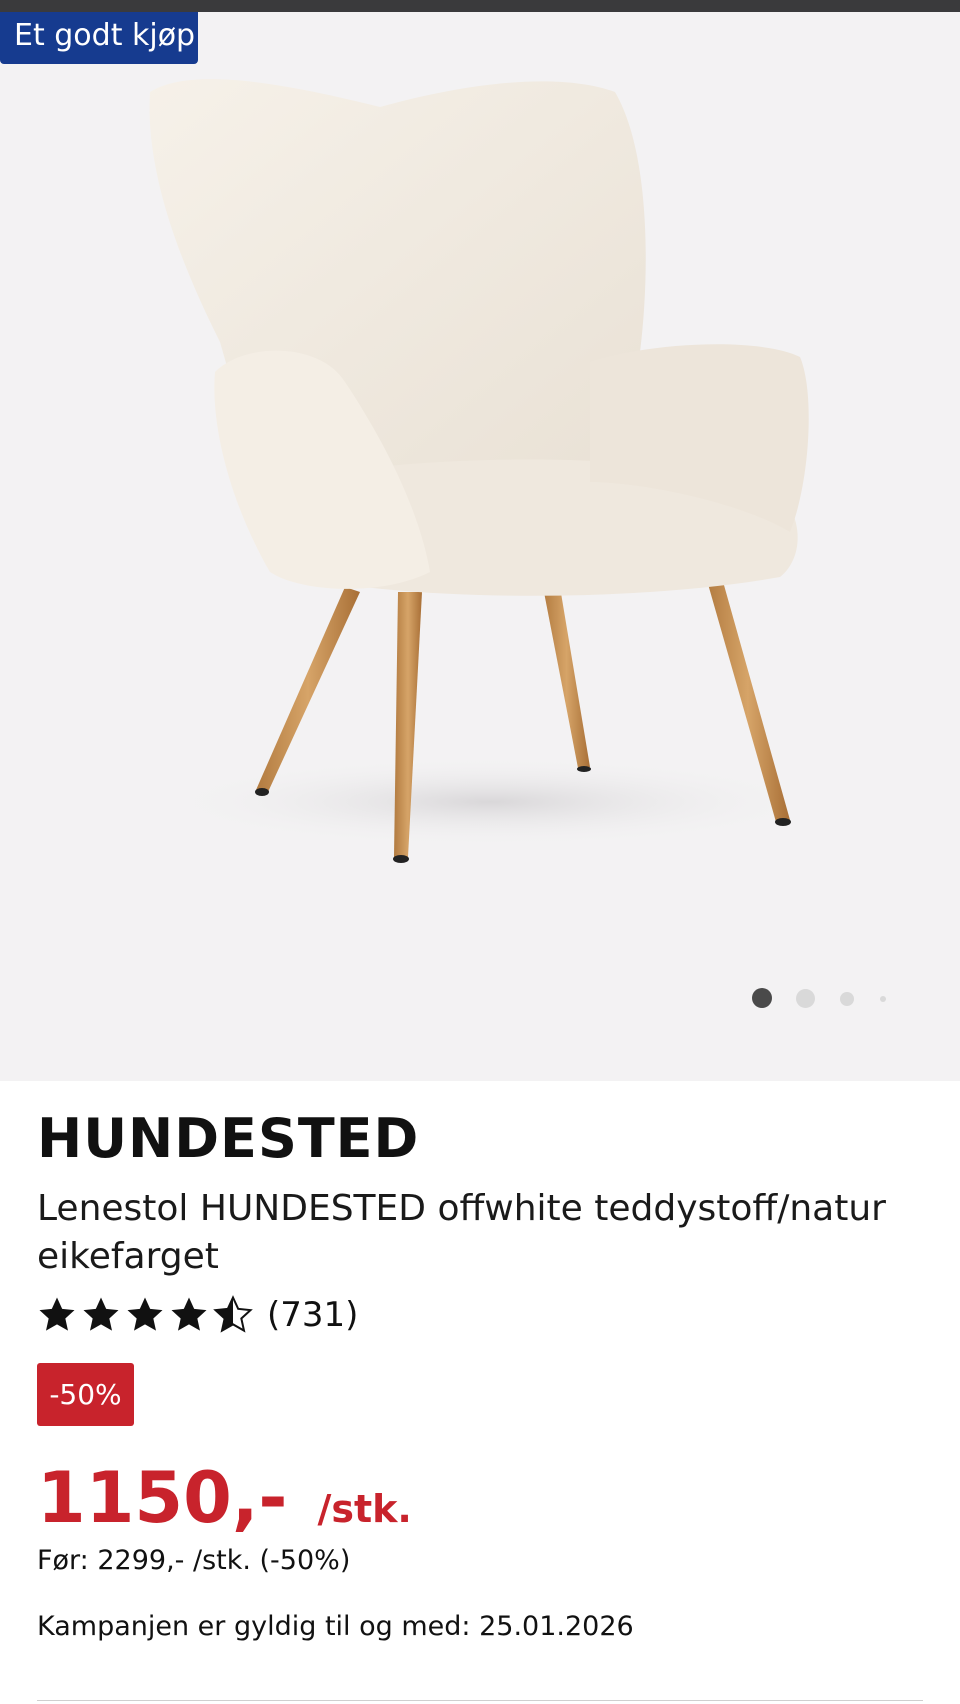 The height and width of the screenshot is (1704, 960). What do you see at coordinates (480, 6) in the screenshot?
I see `status-bar` at bounding box center [480, 6].